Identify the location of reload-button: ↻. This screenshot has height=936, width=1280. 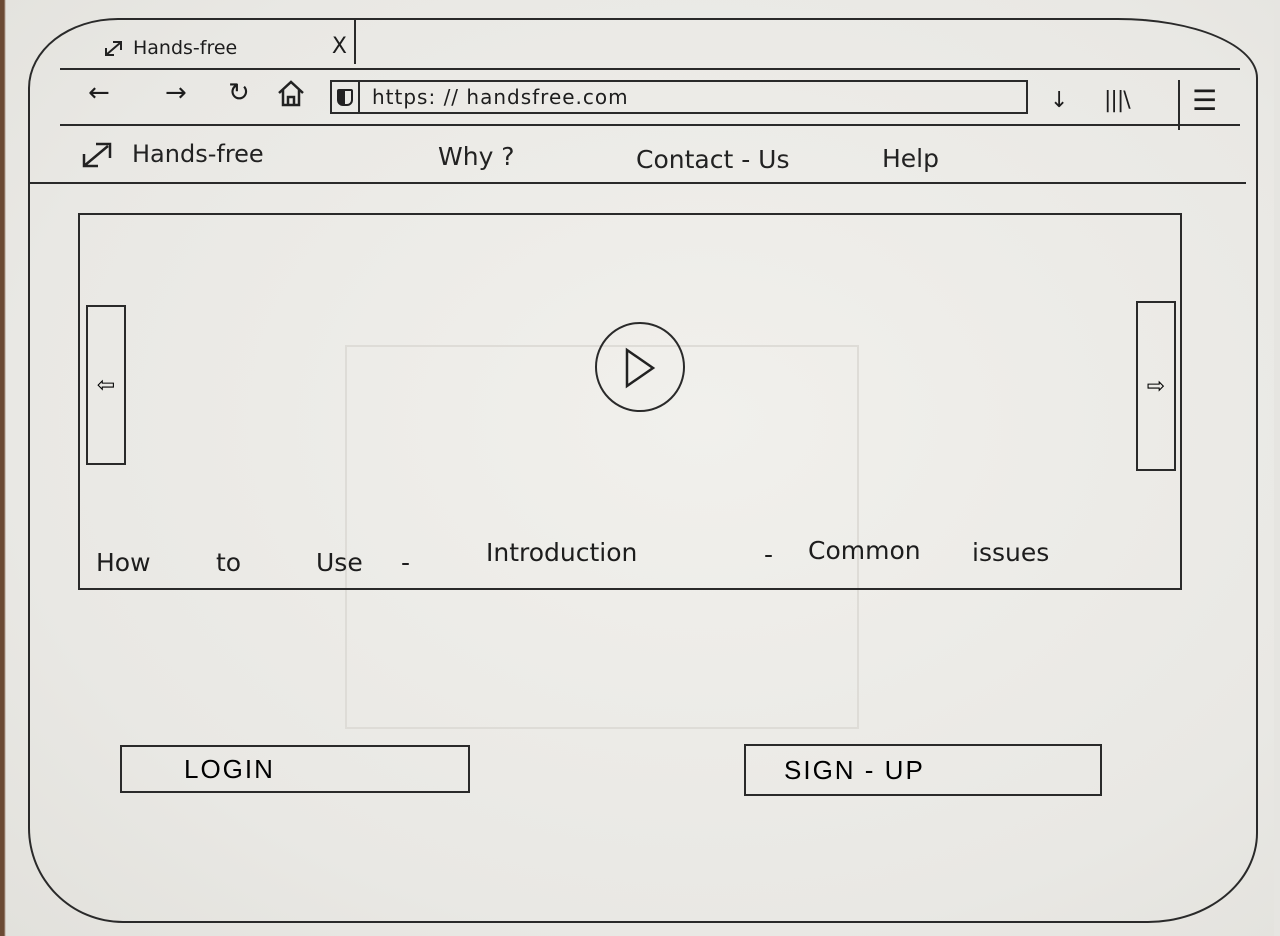
(239, 93).